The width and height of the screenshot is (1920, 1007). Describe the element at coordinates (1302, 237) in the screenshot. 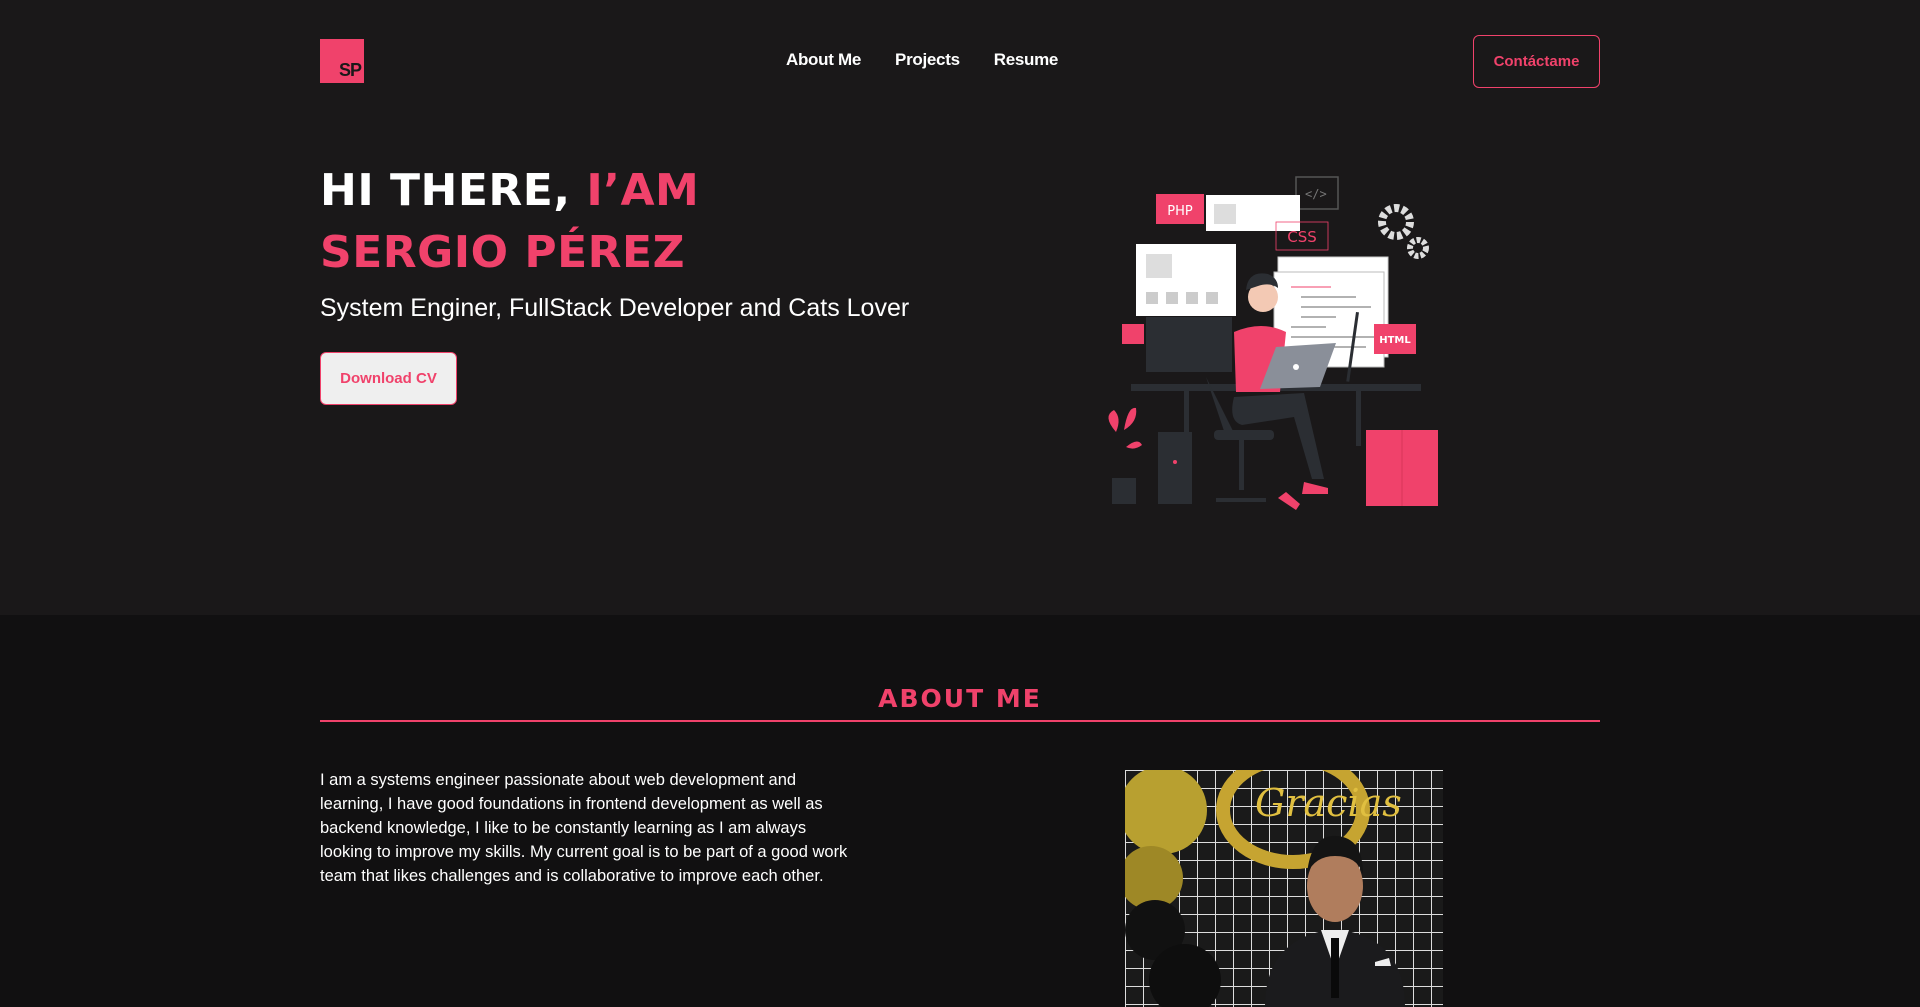

I see `css-label: CSS` at that location.